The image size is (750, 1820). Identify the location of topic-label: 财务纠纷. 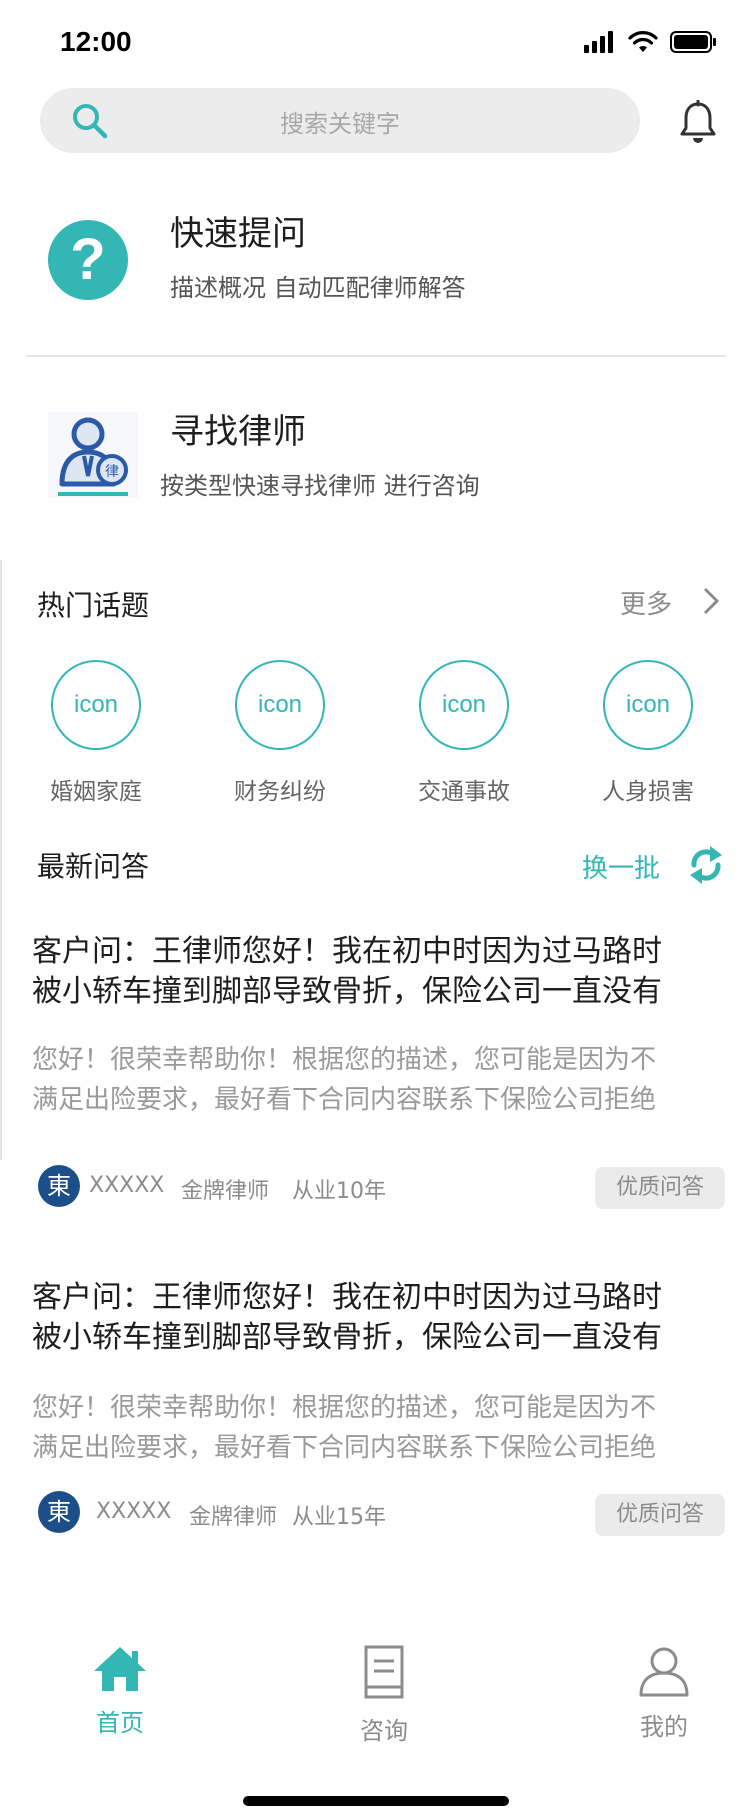
(280, 792).